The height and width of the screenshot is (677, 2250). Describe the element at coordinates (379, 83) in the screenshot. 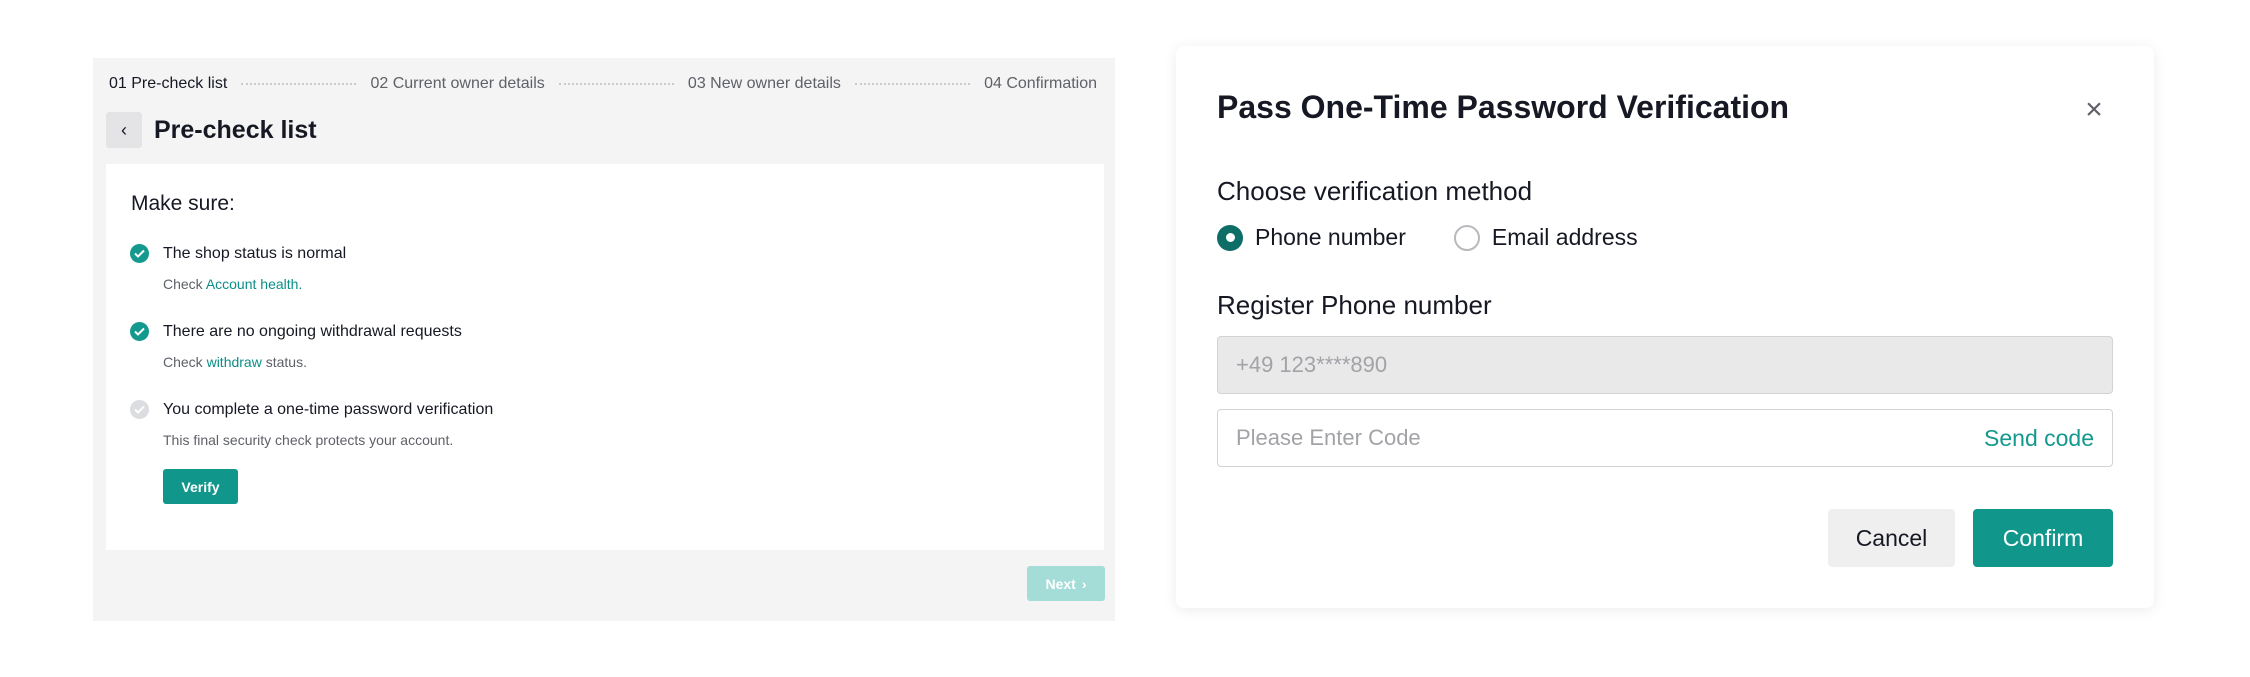

I see `step-2-number: 02` at that location.